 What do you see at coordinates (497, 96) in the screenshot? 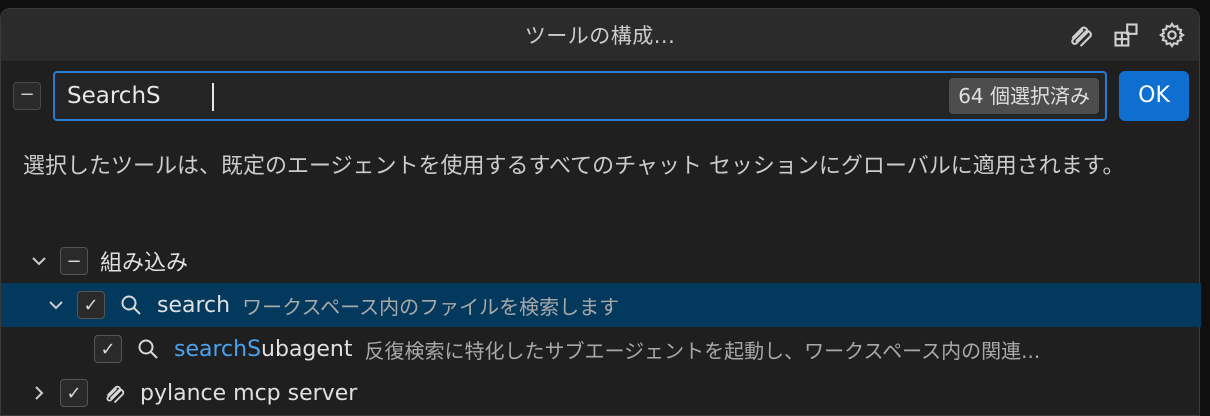
I see `search-input` at bounding box center [497, 96].